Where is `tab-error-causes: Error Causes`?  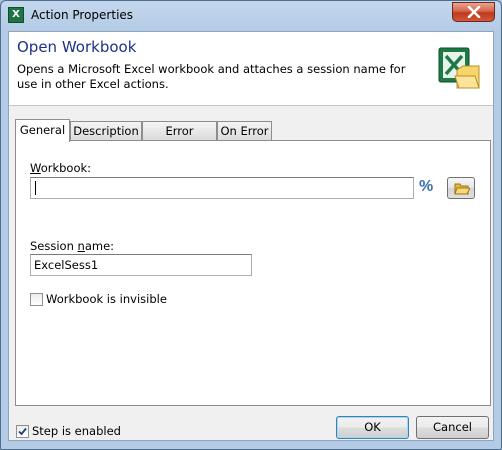
tab-error-causes: Error Causes is located at coordinates (179, 138).